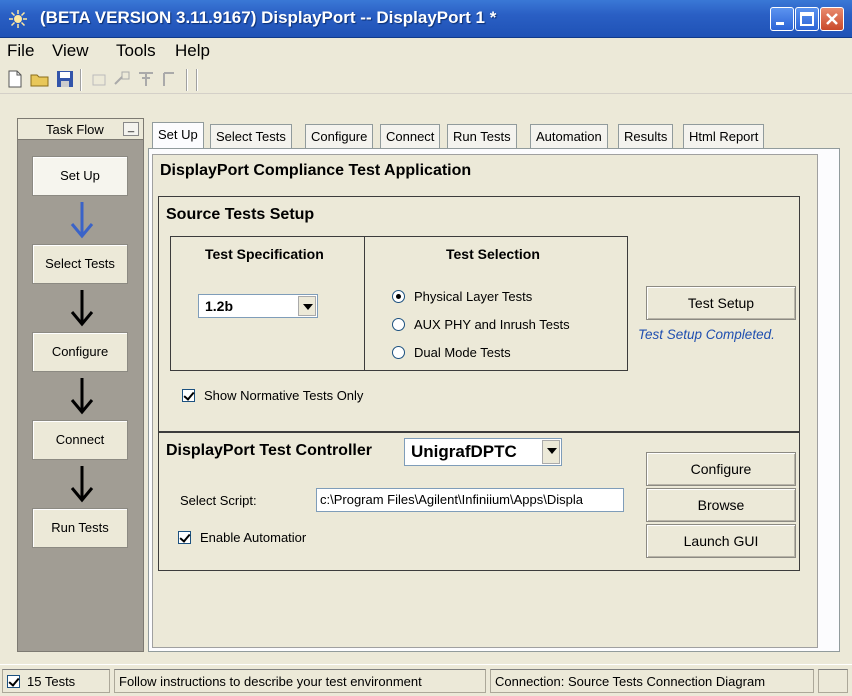 The image size is (852, 696). I want to click on configure-button: Configure, so click(721, 469).